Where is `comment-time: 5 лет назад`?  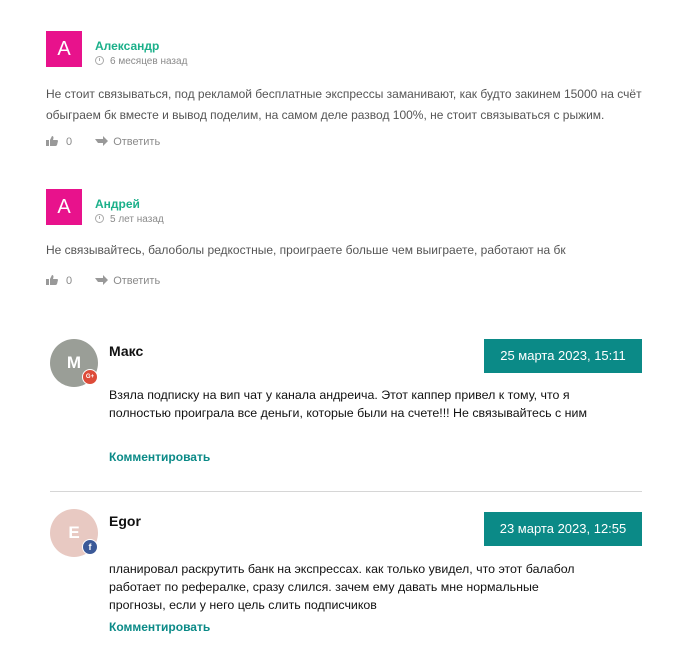 comment-time: 5 лет назад is located at coordinates (129, 219).